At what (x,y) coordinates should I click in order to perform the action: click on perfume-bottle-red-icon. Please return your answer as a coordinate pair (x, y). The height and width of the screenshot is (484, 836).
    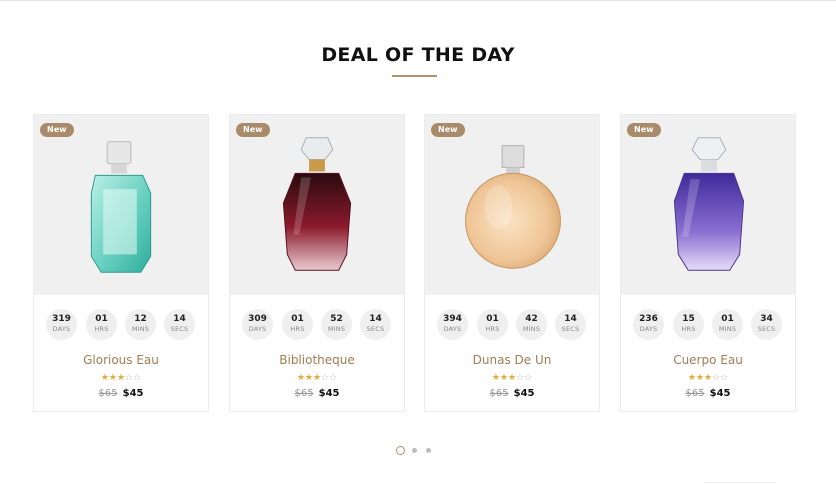
    Looking at the image, I should click on (317, 204).